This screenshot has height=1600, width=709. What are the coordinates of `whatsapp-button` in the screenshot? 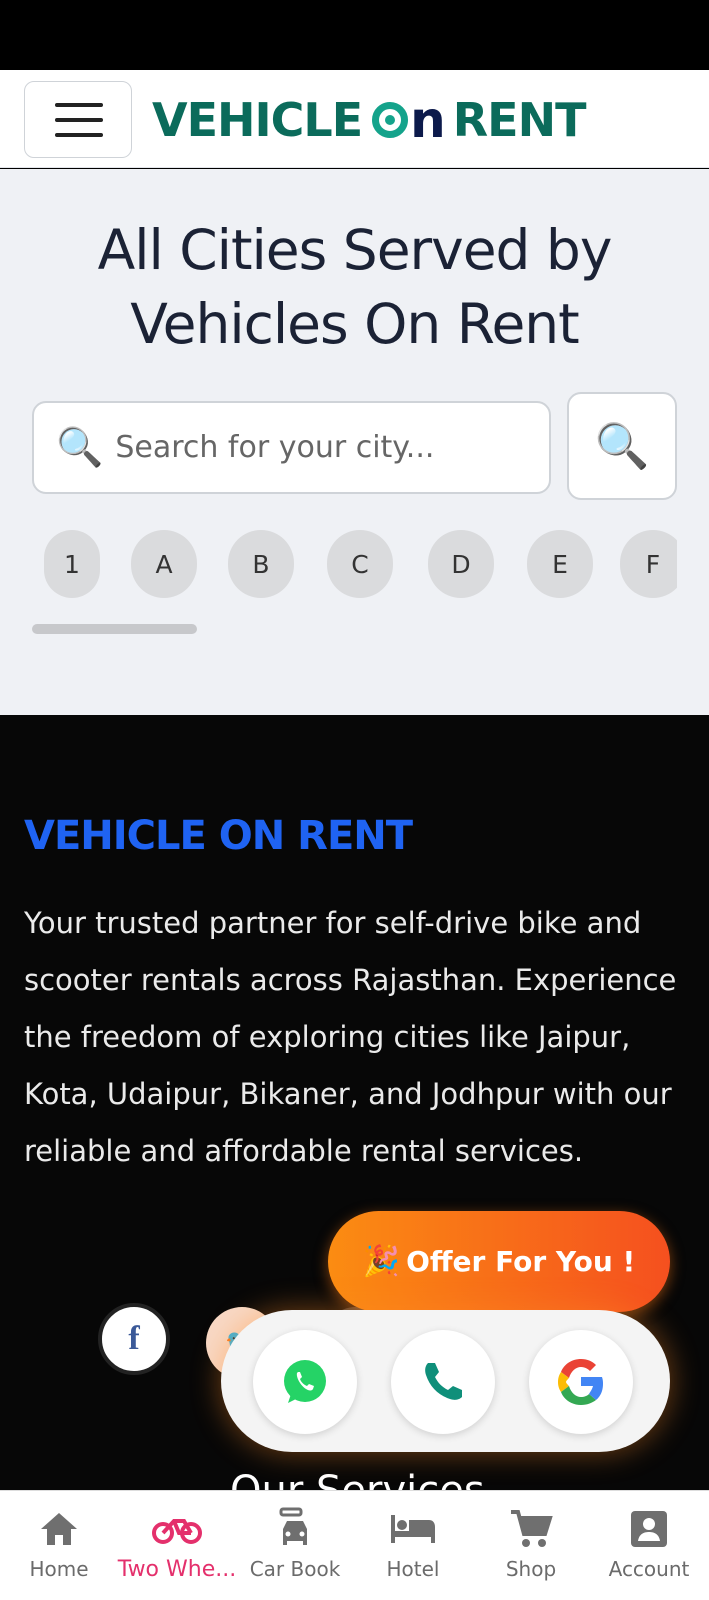 It's located at (305, 1382).